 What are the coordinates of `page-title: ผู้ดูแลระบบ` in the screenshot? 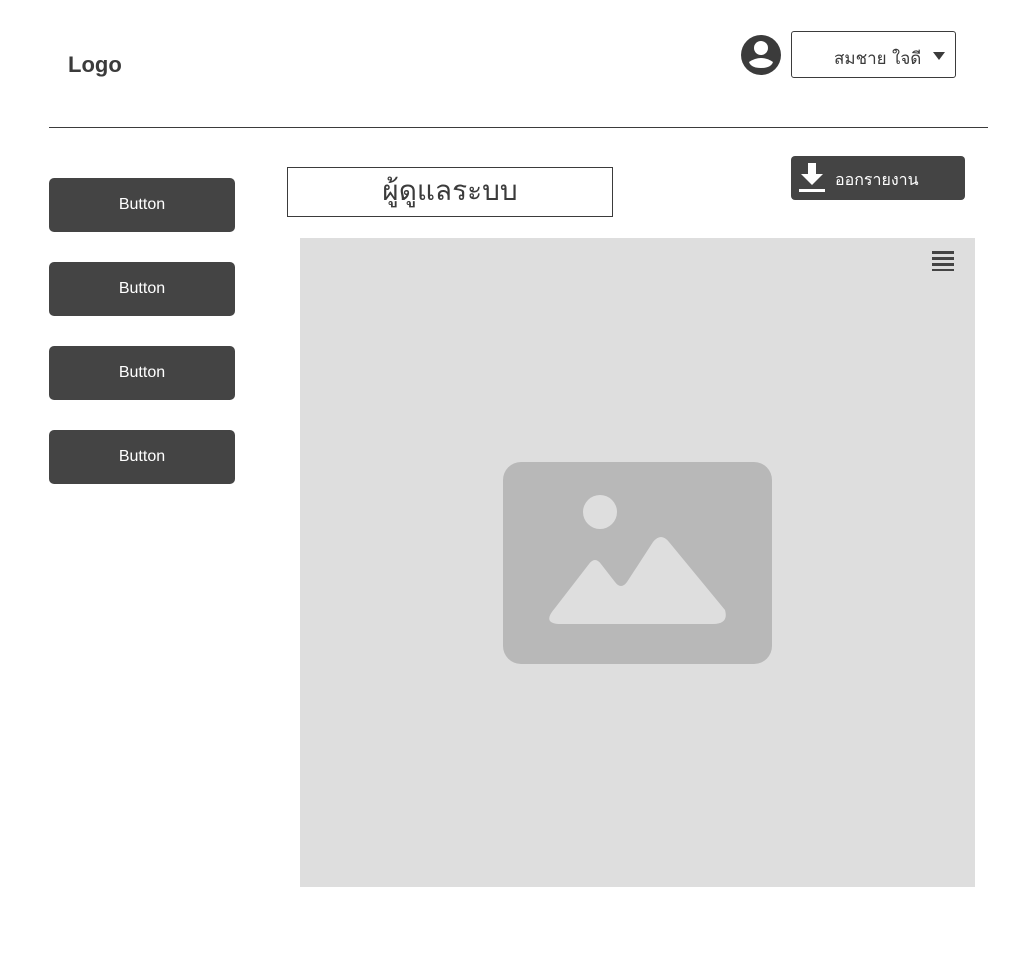 It's located at (450, 192).